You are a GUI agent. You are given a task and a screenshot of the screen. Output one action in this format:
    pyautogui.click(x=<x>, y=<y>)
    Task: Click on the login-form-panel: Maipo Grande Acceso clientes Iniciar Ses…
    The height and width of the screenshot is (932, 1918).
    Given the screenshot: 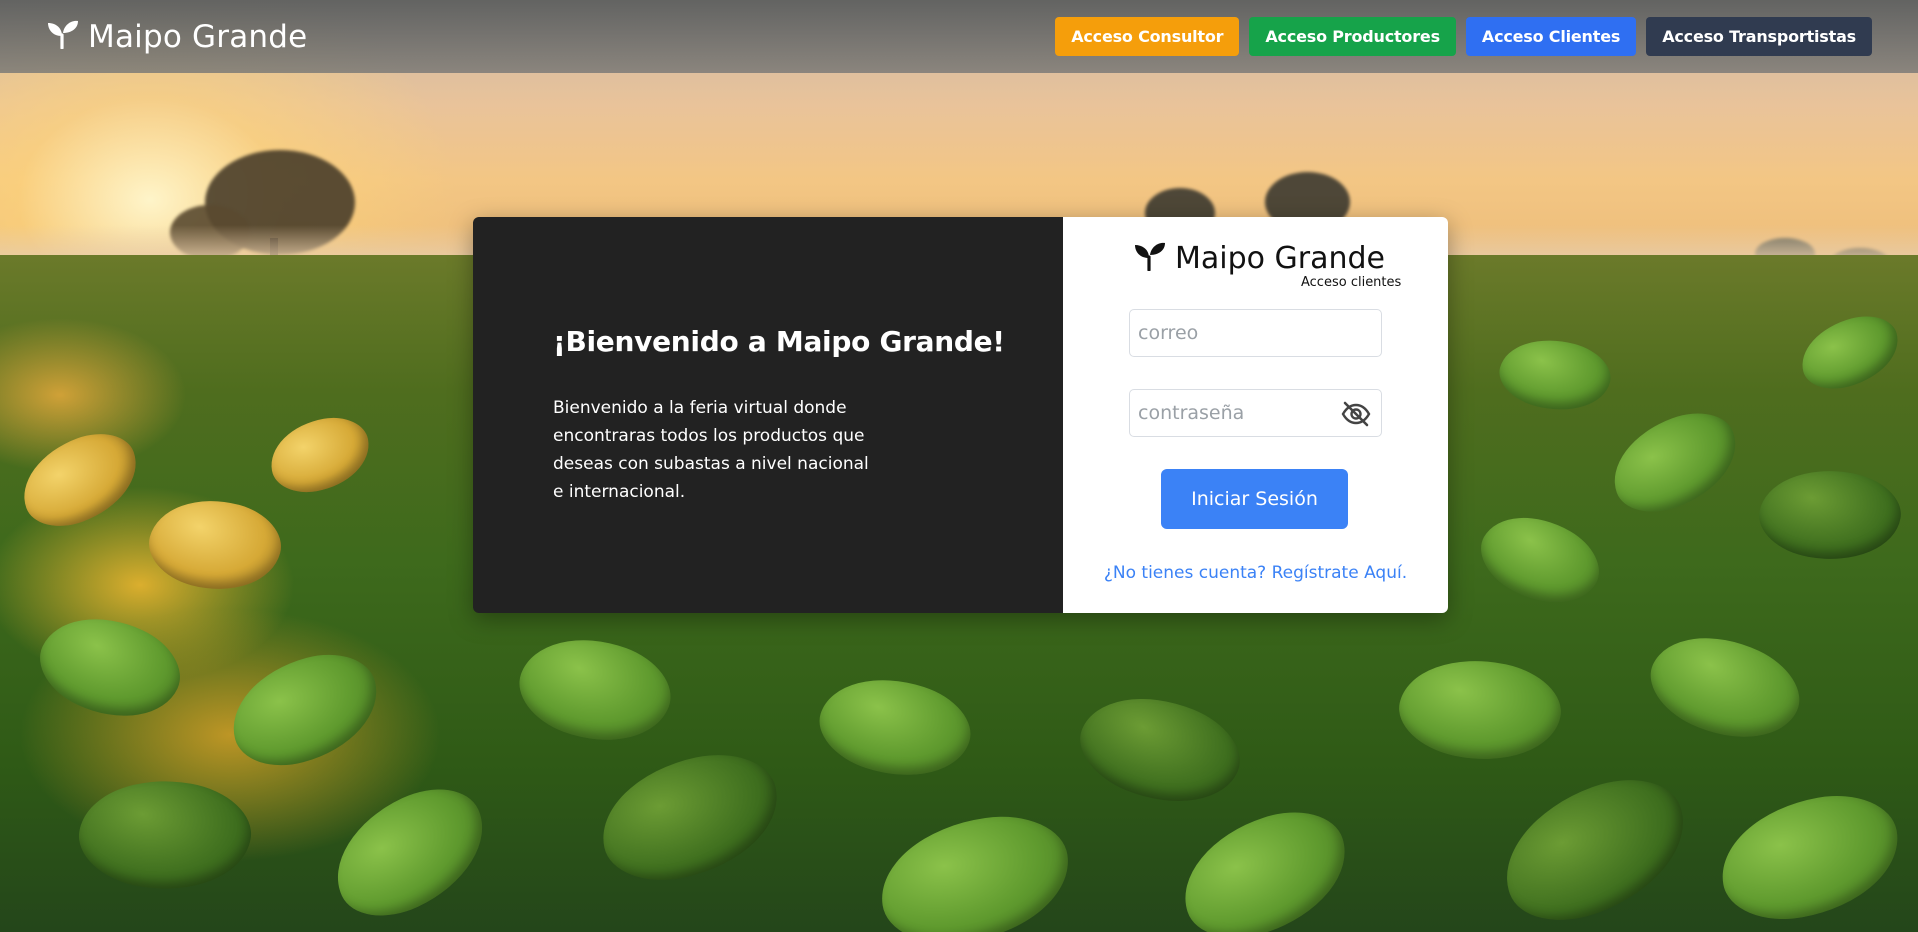 What is the action you would take?
    pyautogui.click(x=1255, y=415)
    